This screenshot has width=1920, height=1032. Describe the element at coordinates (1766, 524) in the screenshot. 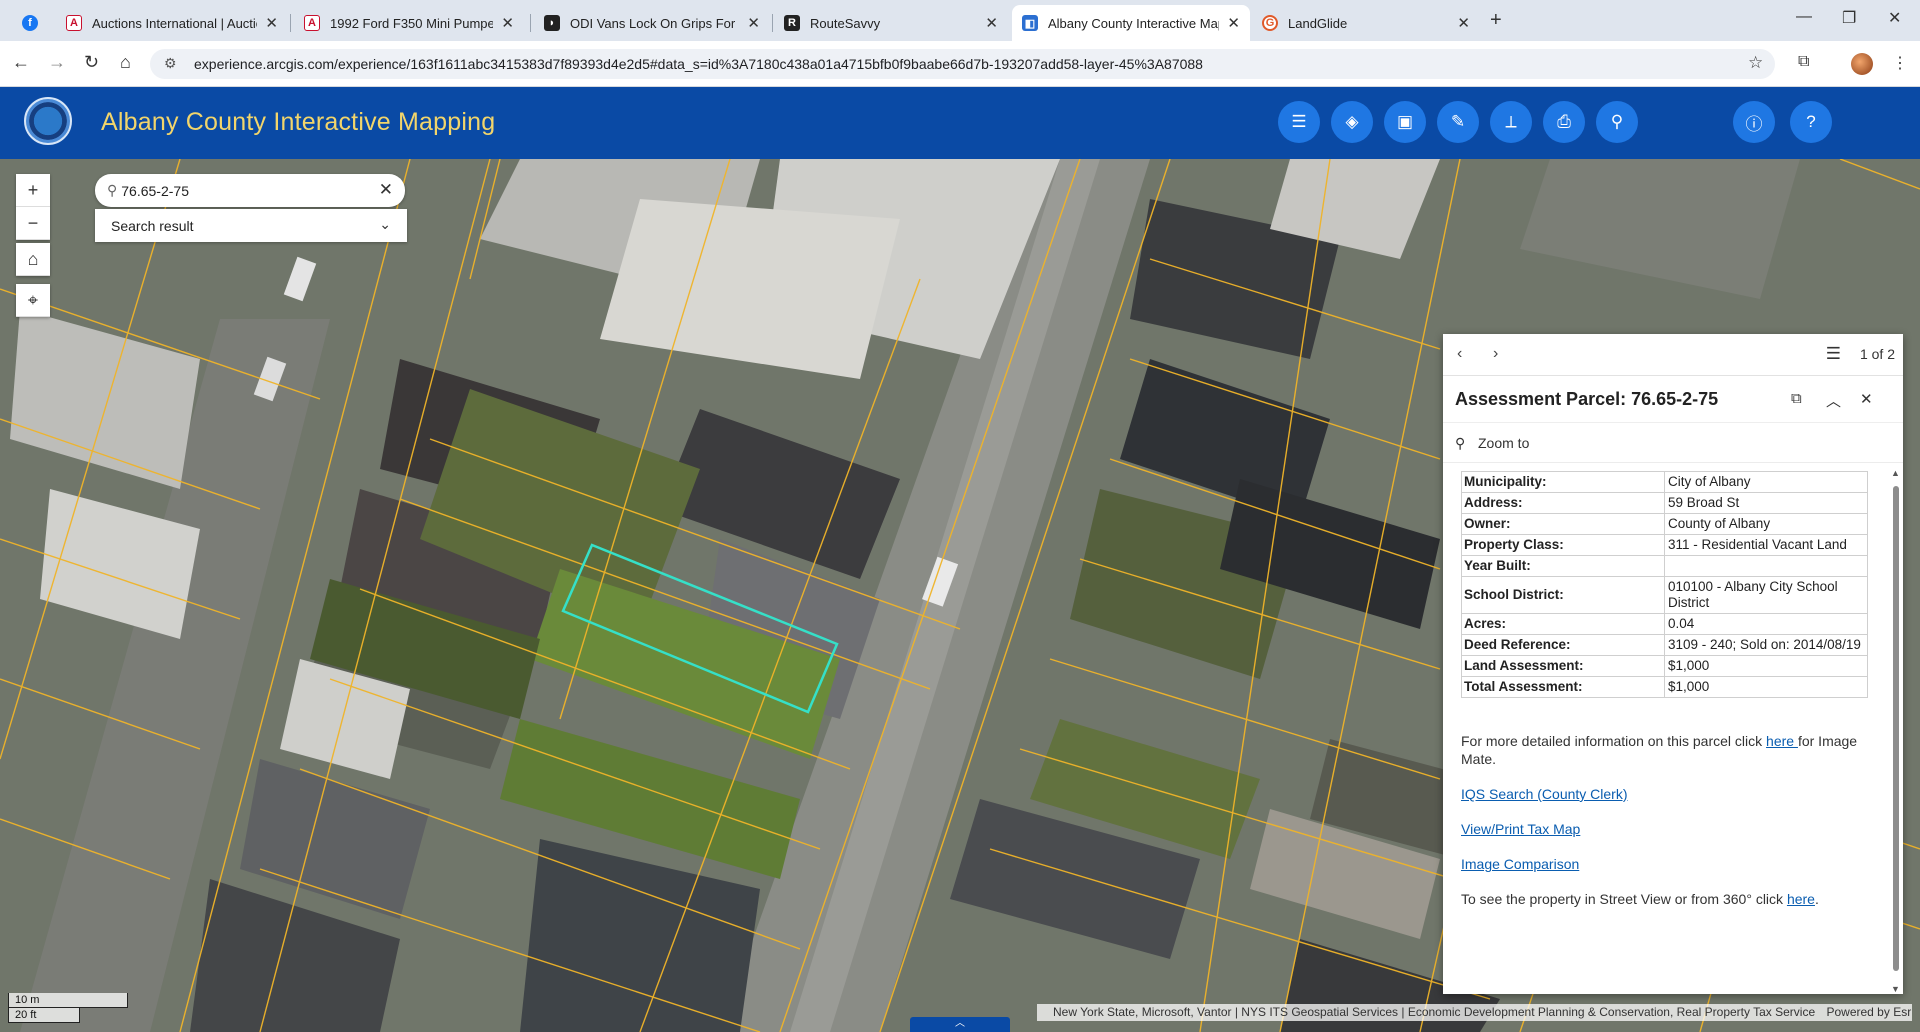

I see `attribute-value: County of Albany` at that location.